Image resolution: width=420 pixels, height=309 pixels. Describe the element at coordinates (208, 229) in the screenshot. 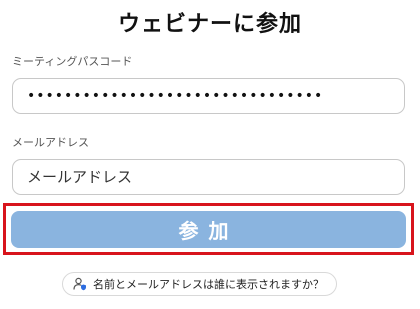

I see `join-button: 参加` at that location.